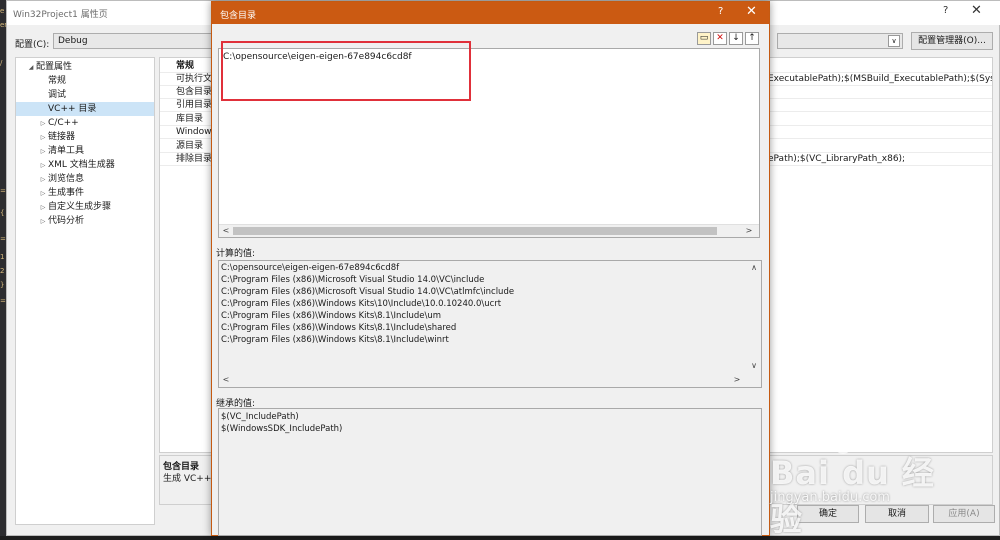 This screenshot has height=540, width=1000. Describe the element at coordinates (81, 165) in the screenshot. I see `tree-item-label: XML 文档生成器` at that location.